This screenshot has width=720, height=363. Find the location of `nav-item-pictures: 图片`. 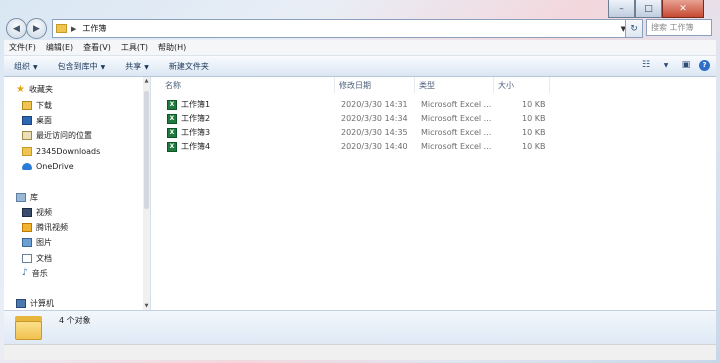

nav-item-pictures: 图片 is located at coordinates (37, 242).